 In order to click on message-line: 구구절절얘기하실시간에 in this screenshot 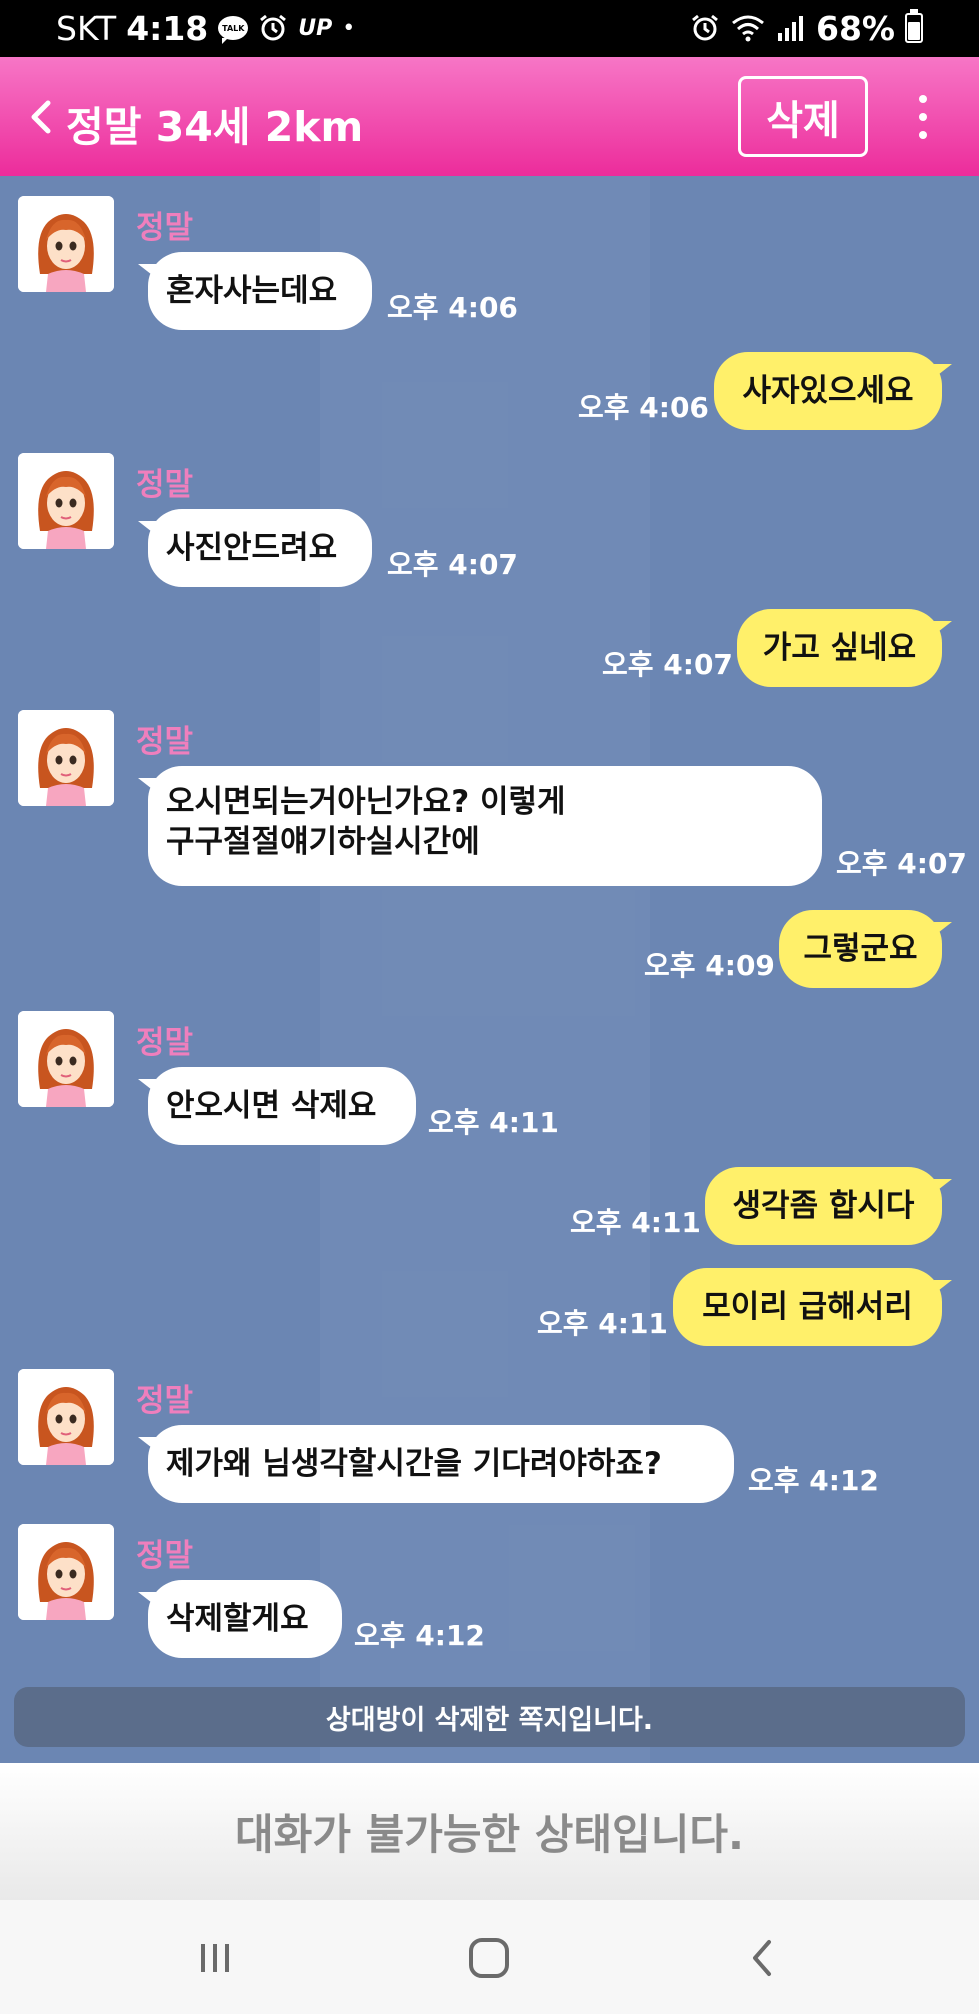, I will do `click(323, 842)`.